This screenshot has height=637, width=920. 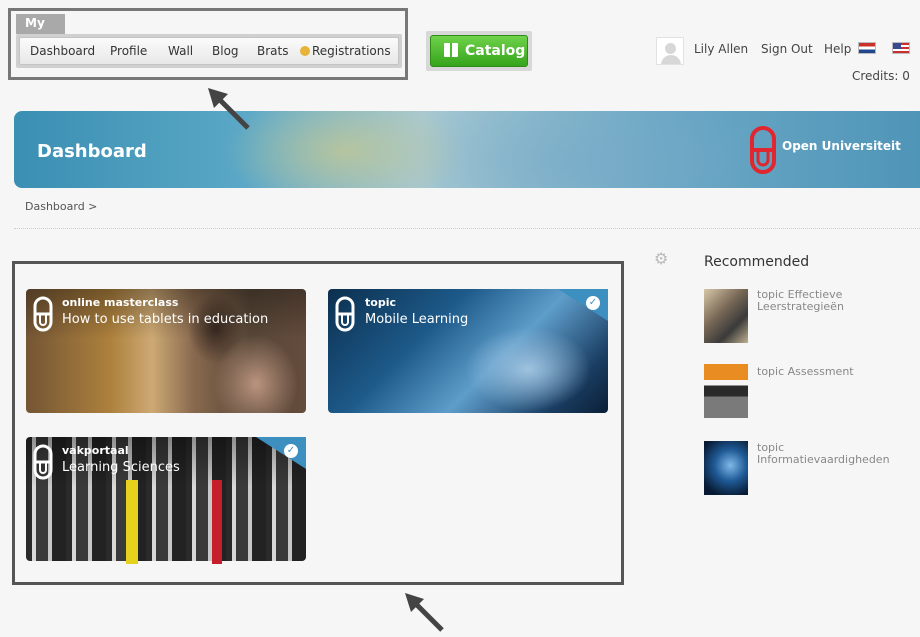 I want to click on card-type-label: online masterclass, so click(x=120, y=302).